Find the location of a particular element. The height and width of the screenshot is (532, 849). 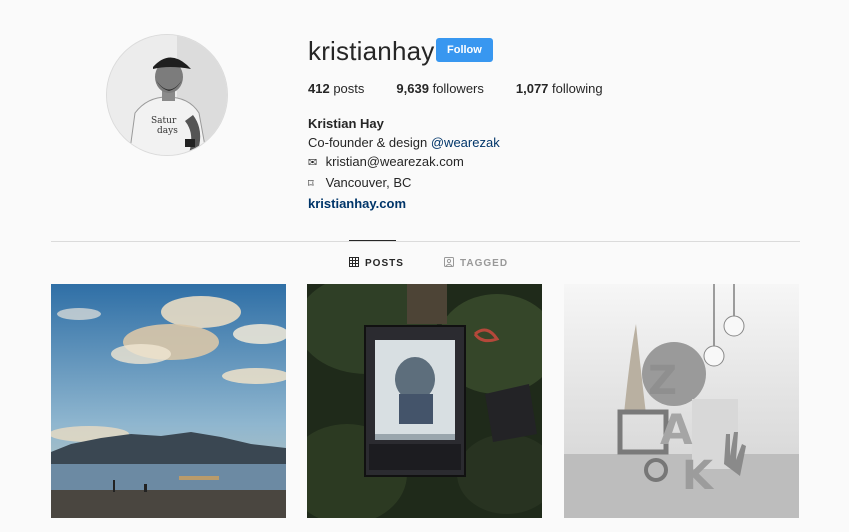

bio-line-location: ⌑ Vancouver, BC is located at coordinates (404, 183).